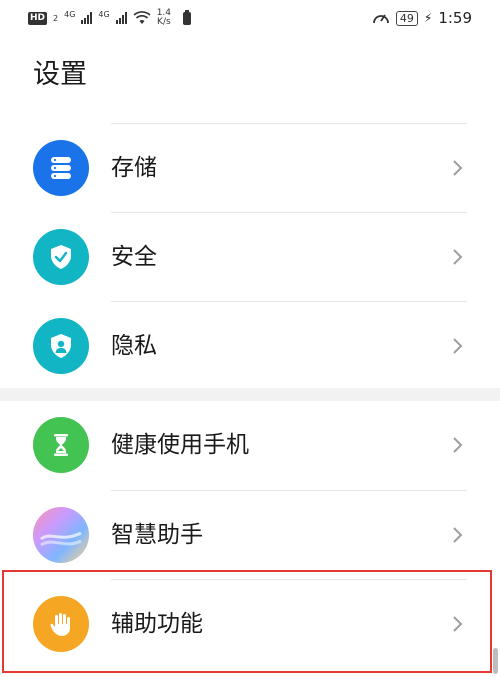 The width and height of the screenshot is (500, 677). I want to click on settings-item-storage: 存储, so click(250, 168).